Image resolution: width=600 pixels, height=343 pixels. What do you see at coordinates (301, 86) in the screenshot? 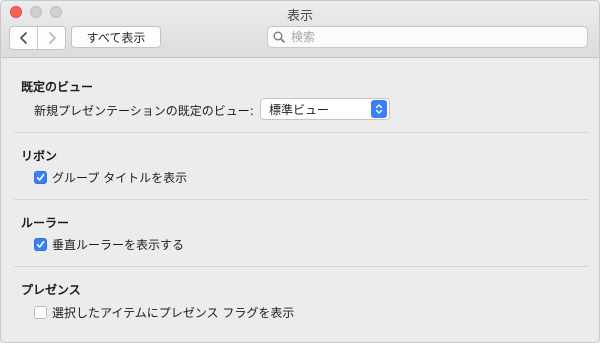
I see `default-view-section: 既定のビュー` at bounding box center [301, 86].